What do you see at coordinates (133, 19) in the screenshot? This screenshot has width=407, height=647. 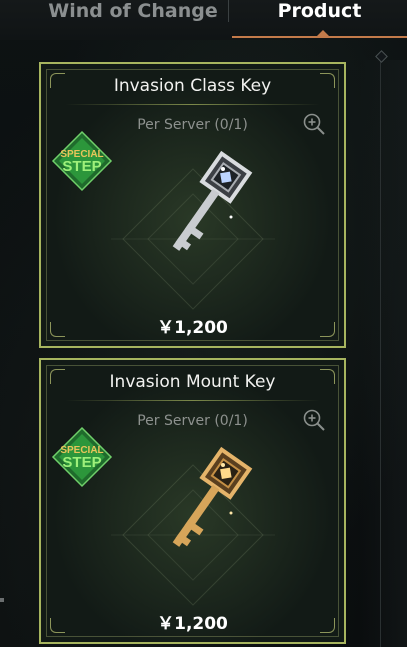 I see `tab-wind-of-change: Wind of Change` at bounding box center [133, 19].